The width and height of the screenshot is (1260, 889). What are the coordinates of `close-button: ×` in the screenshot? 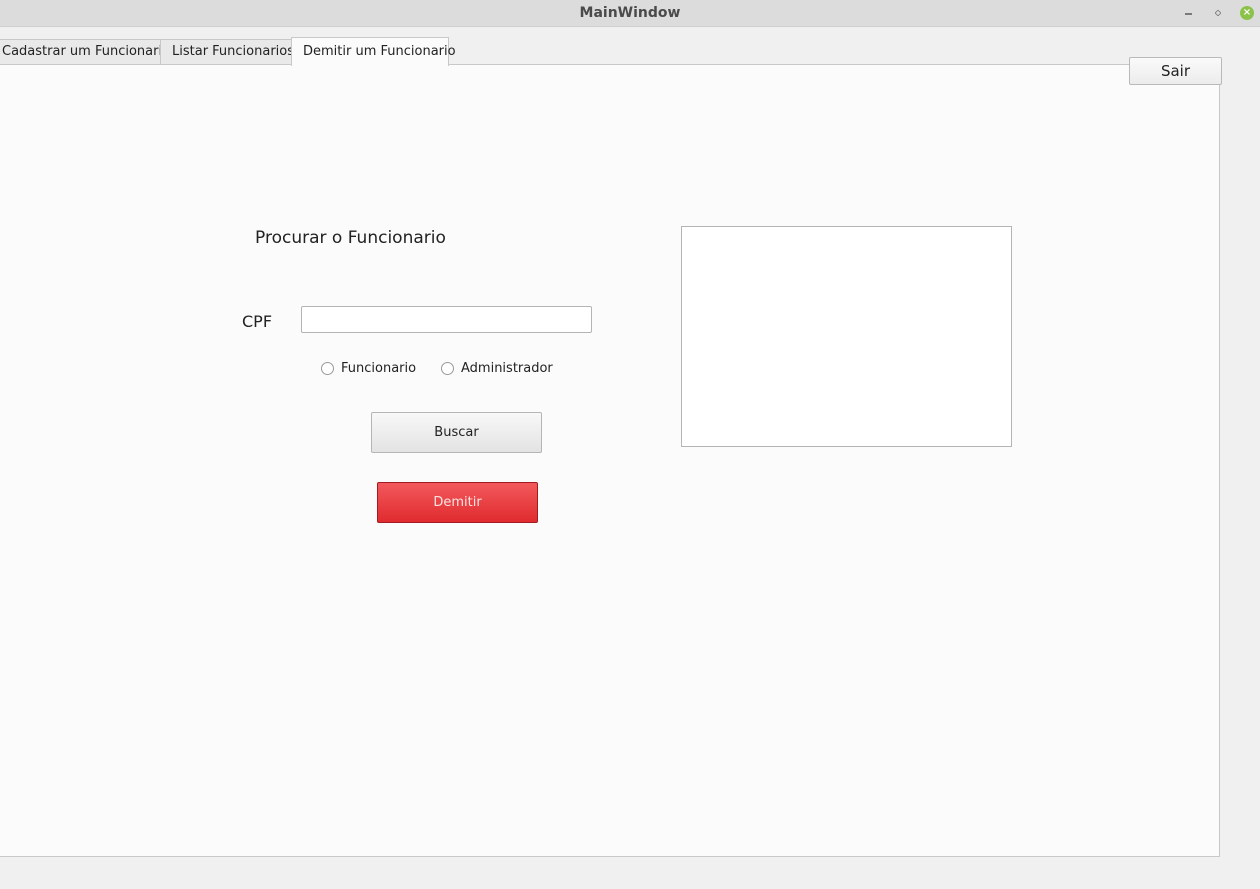 It's located at (1247, 13).